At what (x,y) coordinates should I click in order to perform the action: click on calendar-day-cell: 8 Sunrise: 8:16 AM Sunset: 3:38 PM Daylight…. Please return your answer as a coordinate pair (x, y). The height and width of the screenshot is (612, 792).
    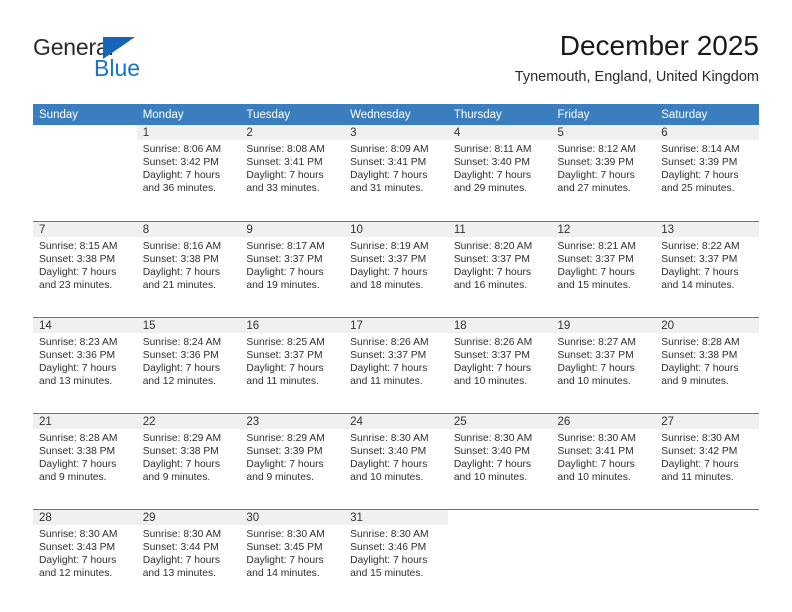
    Looking at the image, I should click on (188, 265).